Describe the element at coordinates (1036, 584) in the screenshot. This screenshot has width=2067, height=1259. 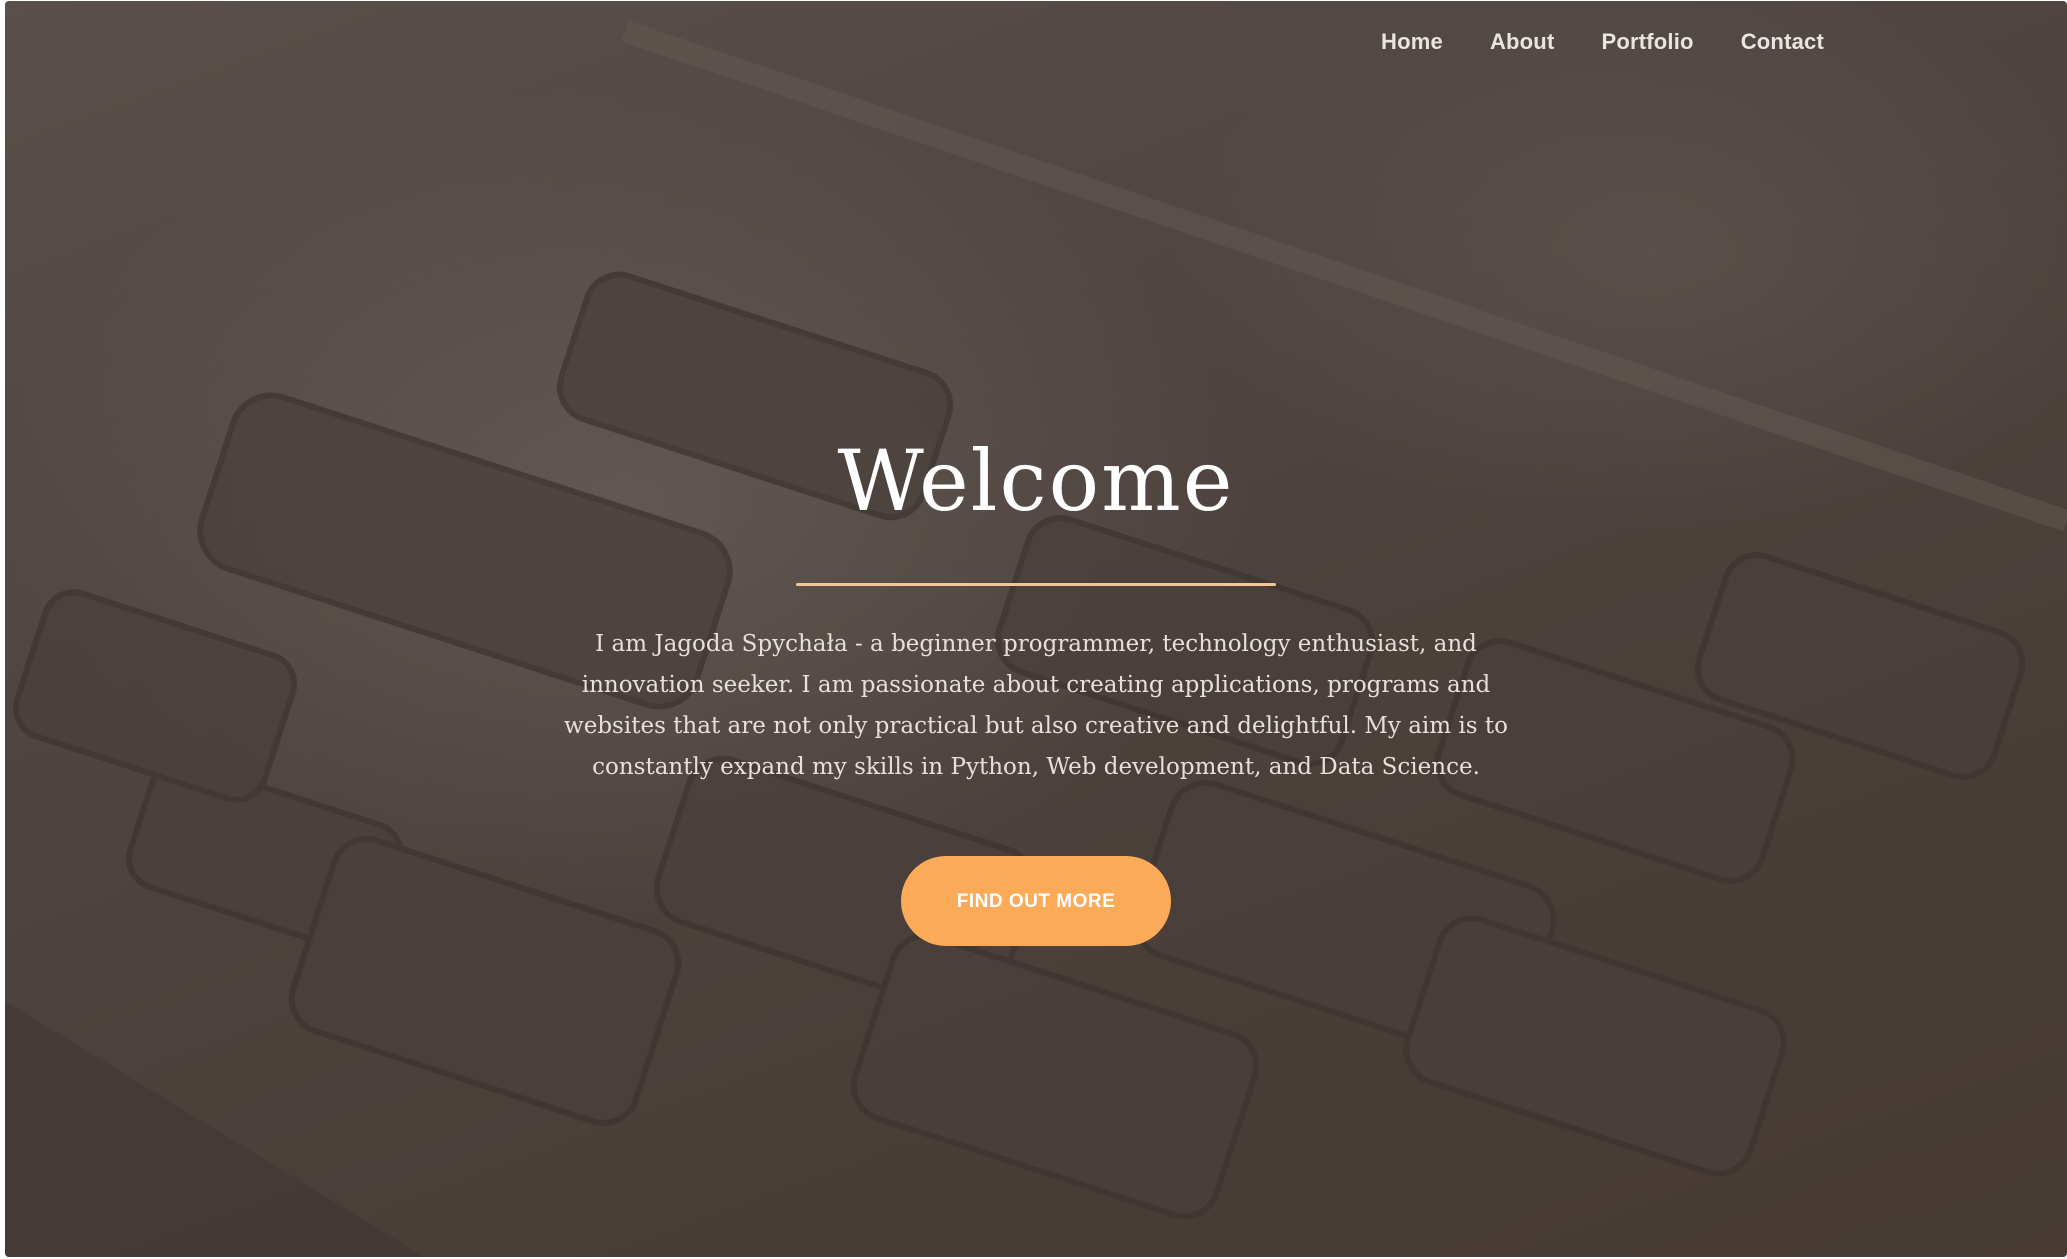
I see `title-divider` at that location.